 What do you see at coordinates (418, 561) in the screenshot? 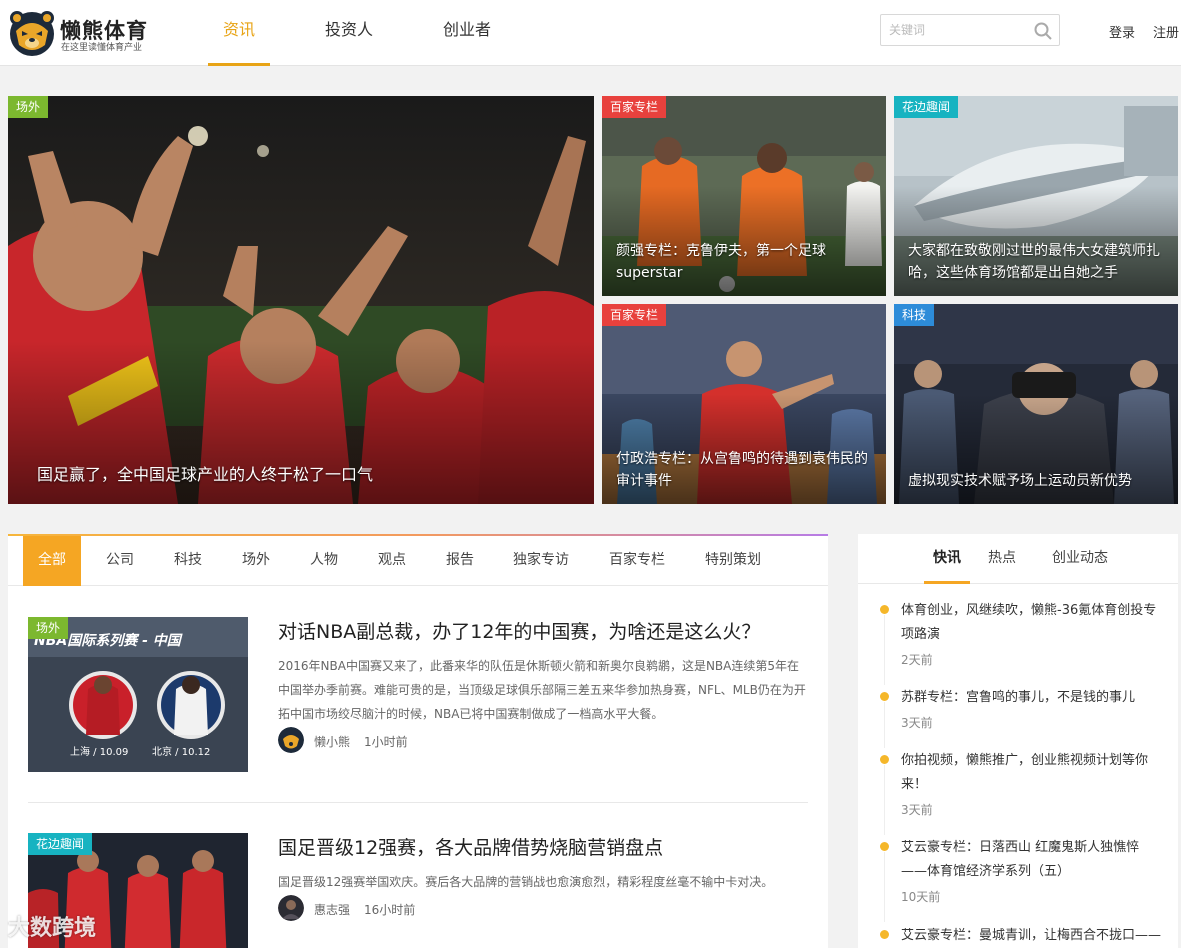
I see `category-tabs: 全部 公司 科技 场外 人物 观点 报告 独家专访 百家专栏 特别策划` at bounding box center [418, 561].